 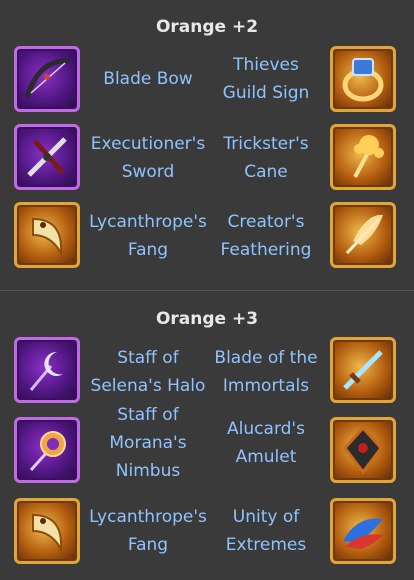 I want to click on ring-icon, so click(x=363, y=79).